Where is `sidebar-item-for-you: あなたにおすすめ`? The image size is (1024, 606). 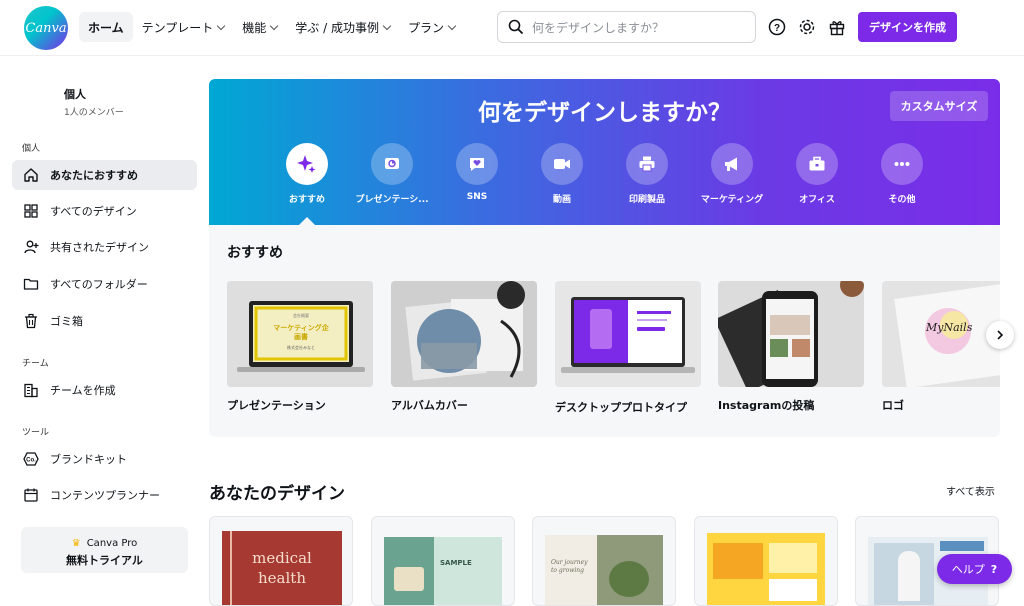 sidebar-item-for-you: あなたにおすすめ is located at coordinates (104, 175).